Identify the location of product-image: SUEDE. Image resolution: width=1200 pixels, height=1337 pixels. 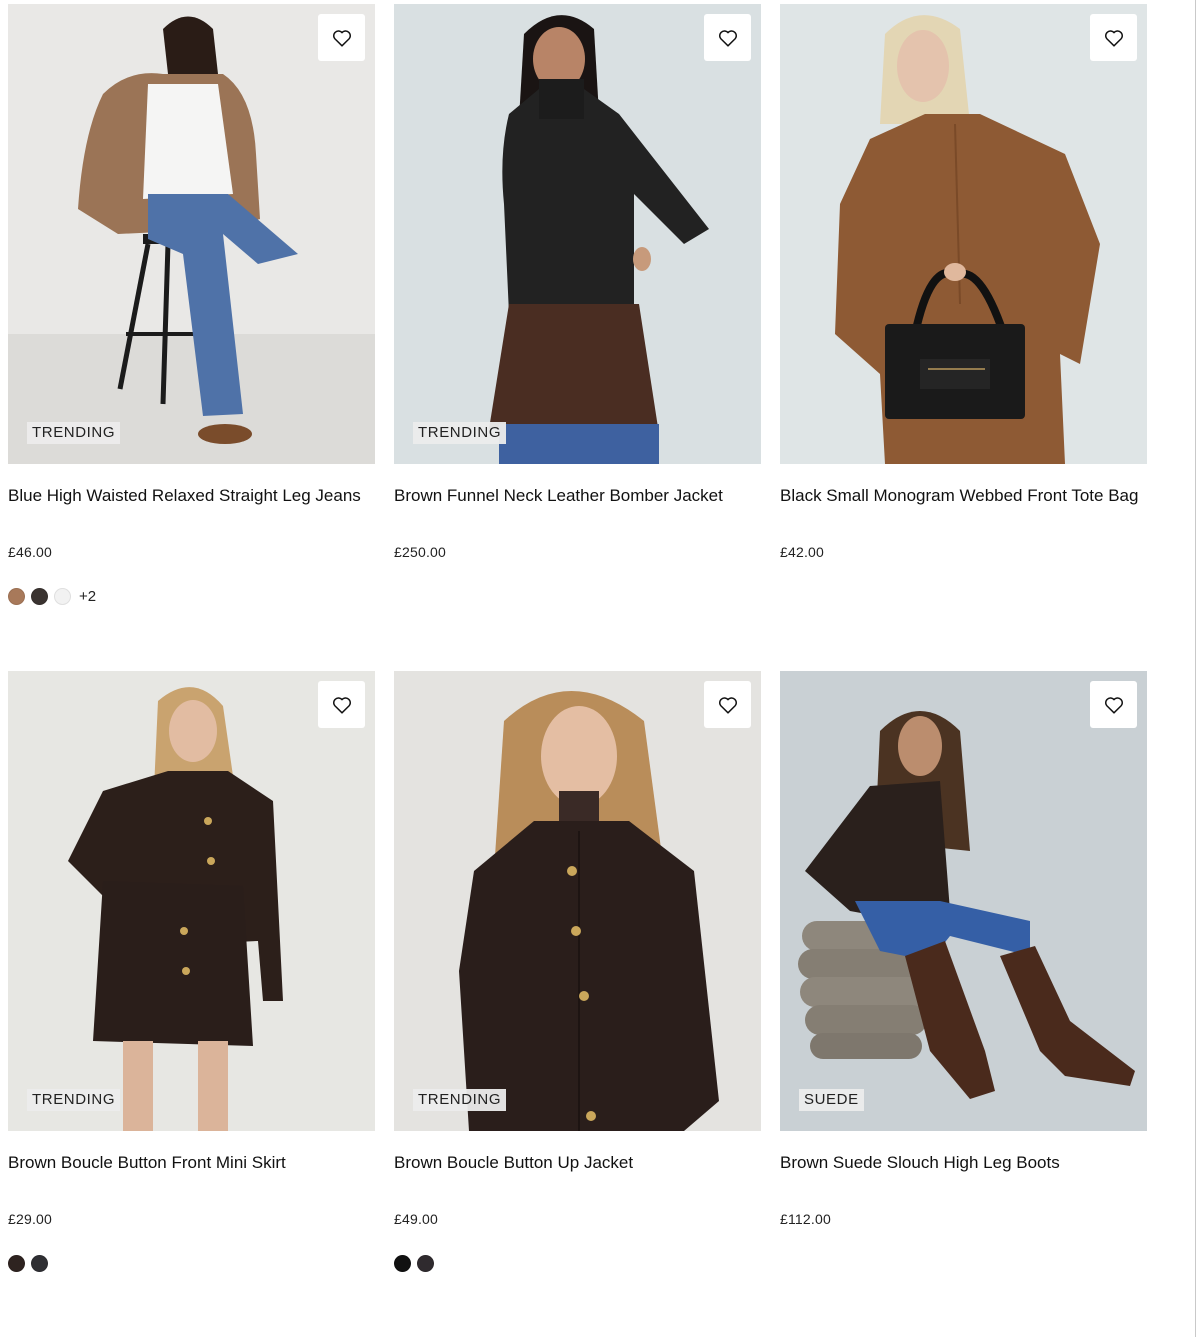
(963, 901).